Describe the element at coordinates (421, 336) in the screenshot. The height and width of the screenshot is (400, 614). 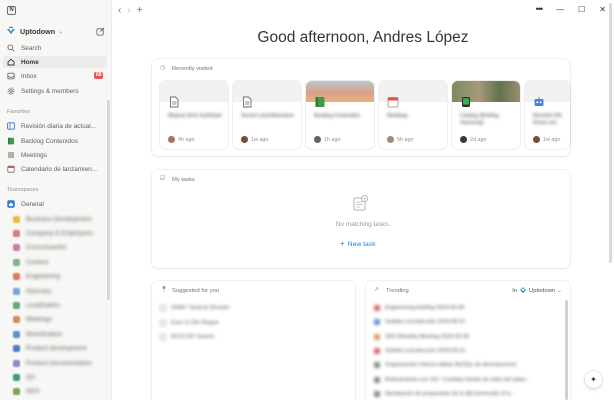
I see `trending-item: SEO Monthly Meeting 2024.05.06` at that location.